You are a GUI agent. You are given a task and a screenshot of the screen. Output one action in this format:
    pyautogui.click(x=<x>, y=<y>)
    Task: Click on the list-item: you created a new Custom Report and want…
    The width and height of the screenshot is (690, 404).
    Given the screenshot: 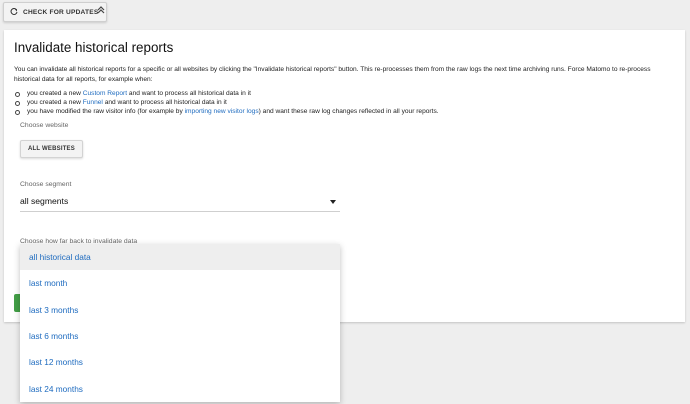 What is the action you would take?
    pyautogui.click(x=226, y=93)
    